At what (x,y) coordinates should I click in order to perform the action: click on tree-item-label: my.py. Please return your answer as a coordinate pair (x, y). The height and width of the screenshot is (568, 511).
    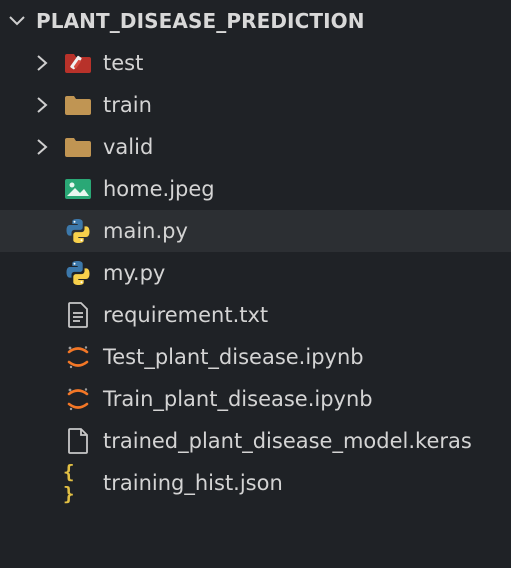
    Looking at the image, I should click on (134, 273).